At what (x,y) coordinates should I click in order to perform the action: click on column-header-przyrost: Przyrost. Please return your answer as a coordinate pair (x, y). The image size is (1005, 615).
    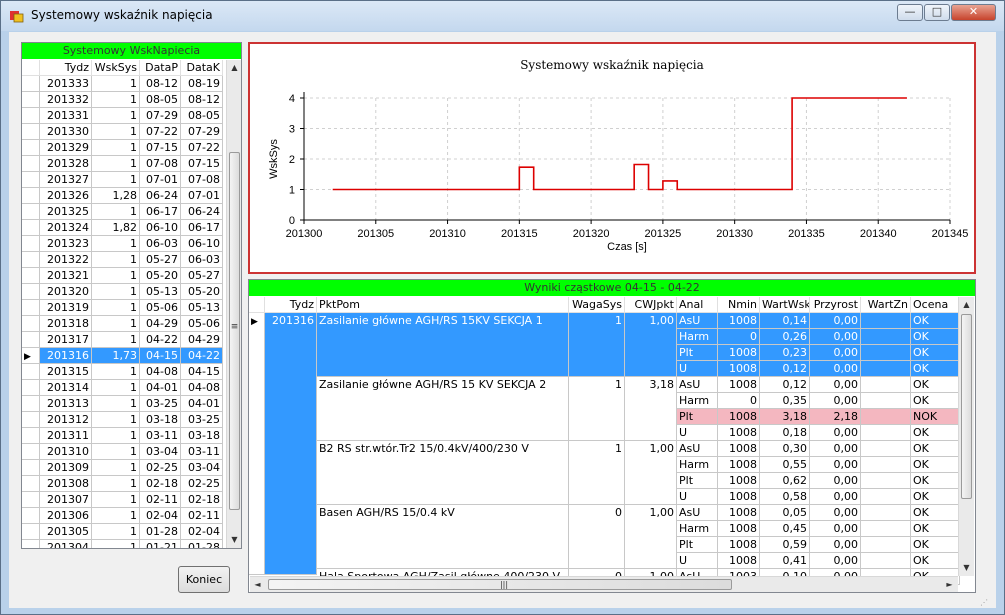
    Looking at the image, I should click on (835, 305).